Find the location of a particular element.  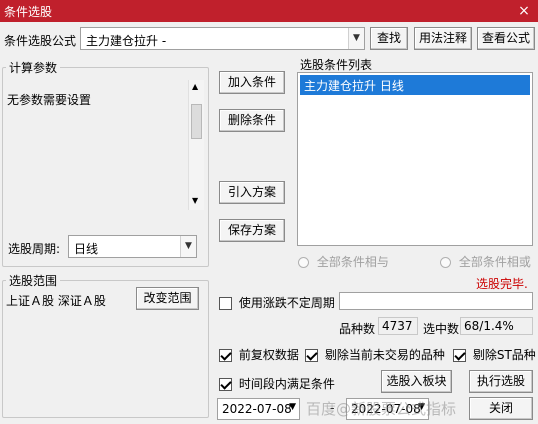

formula-label: 条件选股公式 is located at coordinates (40, 41).